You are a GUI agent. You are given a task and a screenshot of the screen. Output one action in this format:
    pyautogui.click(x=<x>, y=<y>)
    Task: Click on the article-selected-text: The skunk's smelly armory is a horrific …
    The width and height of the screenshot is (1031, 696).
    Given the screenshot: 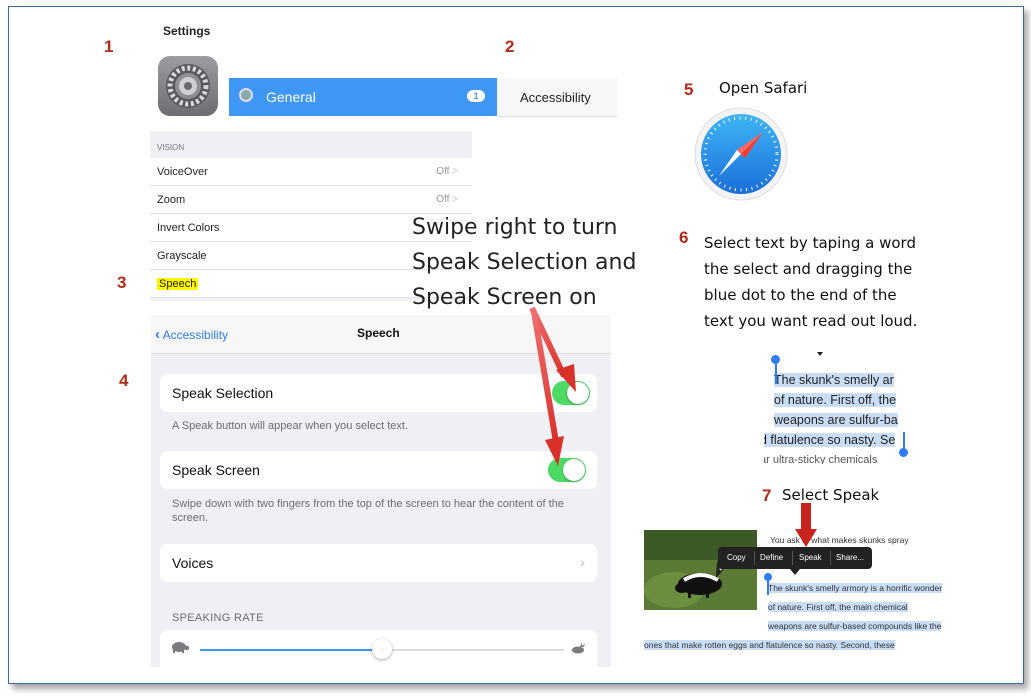 What is the action you would take?
    pyautogui.click(x=797, y=617)
    